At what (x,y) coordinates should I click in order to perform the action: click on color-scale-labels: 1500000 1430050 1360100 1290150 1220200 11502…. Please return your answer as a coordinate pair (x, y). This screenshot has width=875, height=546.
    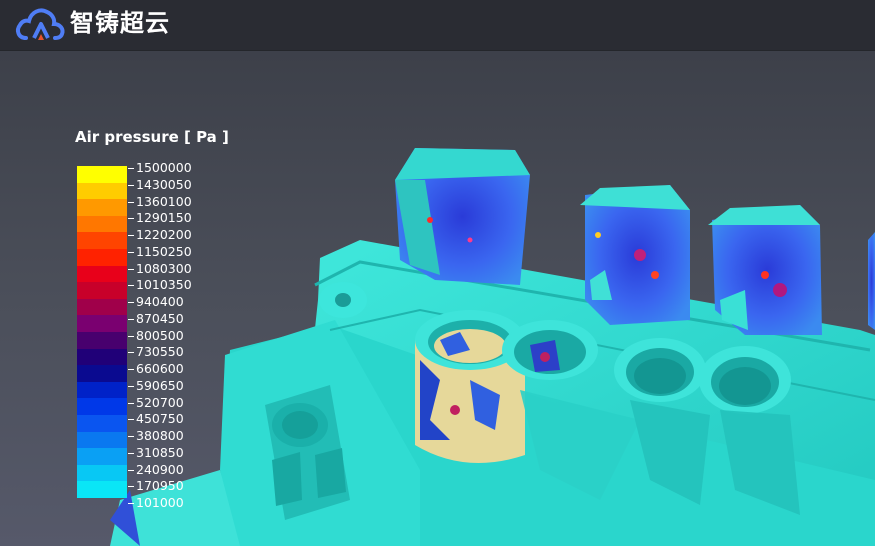
    Looking at the image, I should click on (160, 336).